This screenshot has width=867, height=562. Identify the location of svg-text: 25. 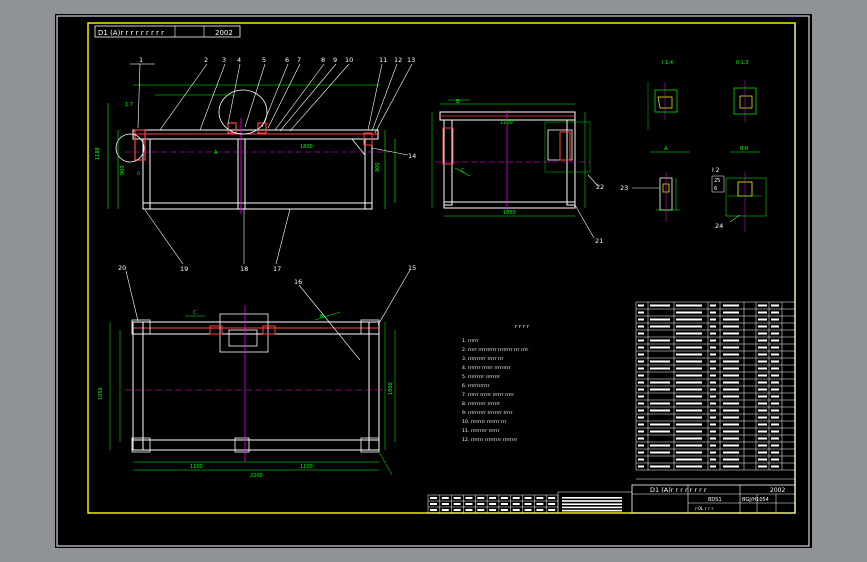
(717, 181).